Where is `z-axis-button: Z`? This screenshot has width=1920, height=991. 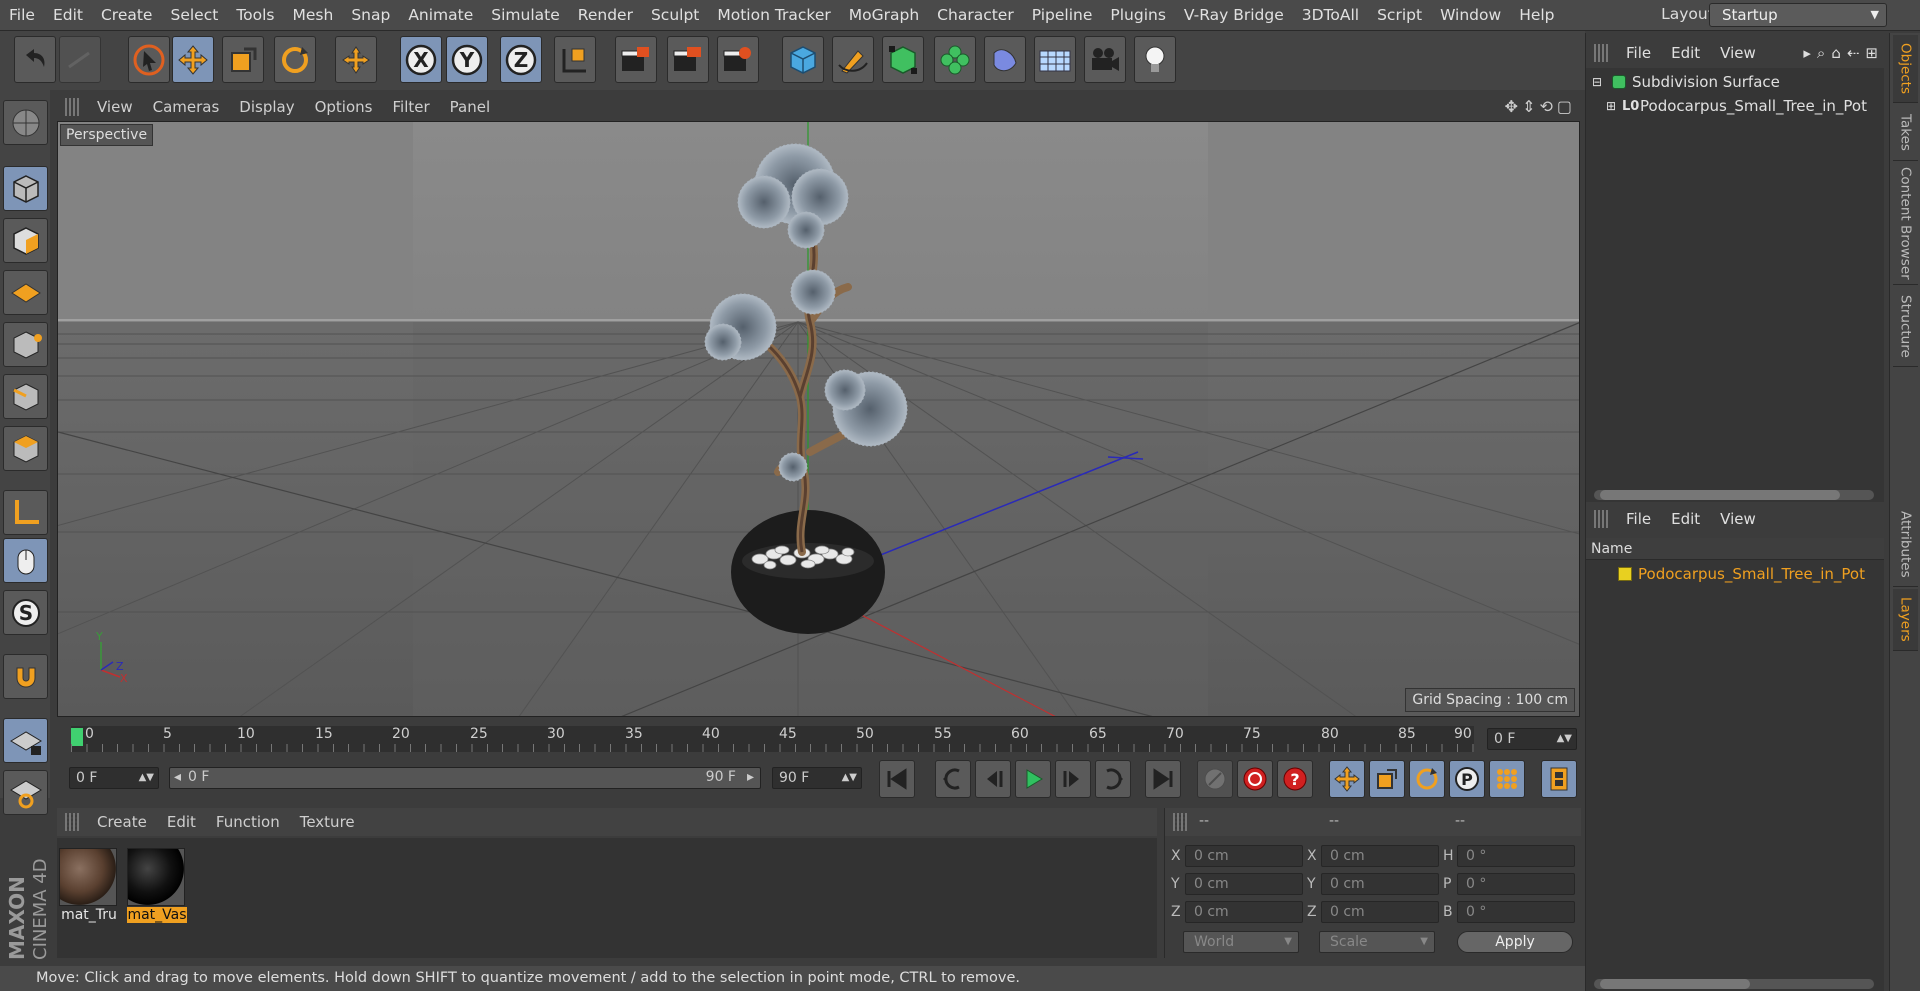 z-axis-button: Z is located at coordinates (521, 59).